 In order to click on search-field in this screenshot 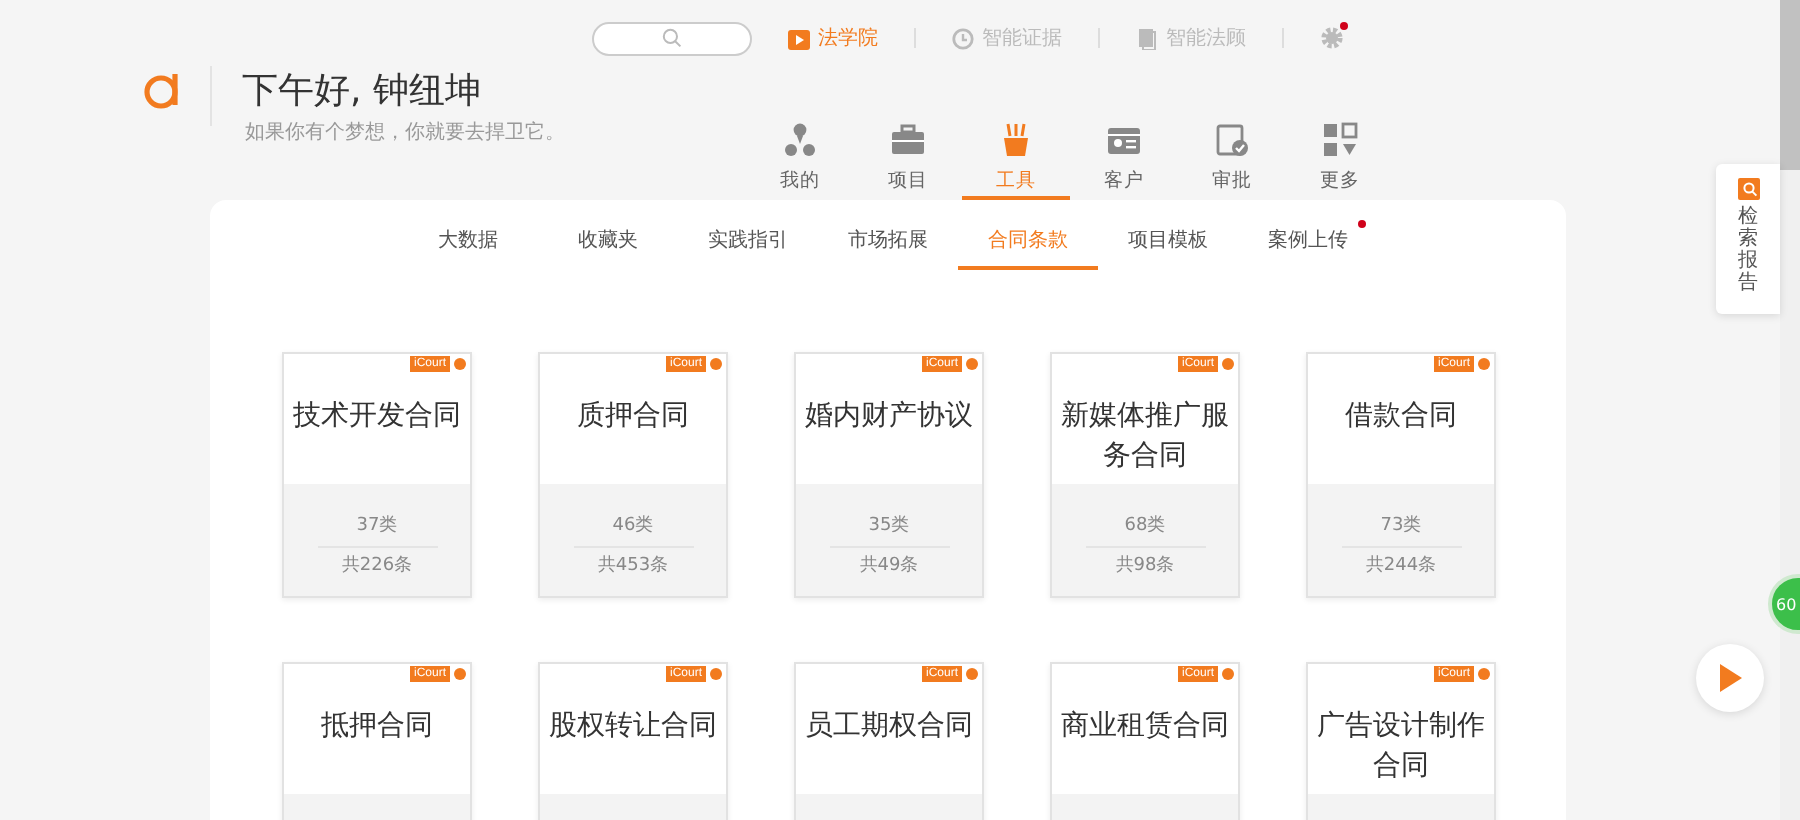, I will do `click(672, 38)`.